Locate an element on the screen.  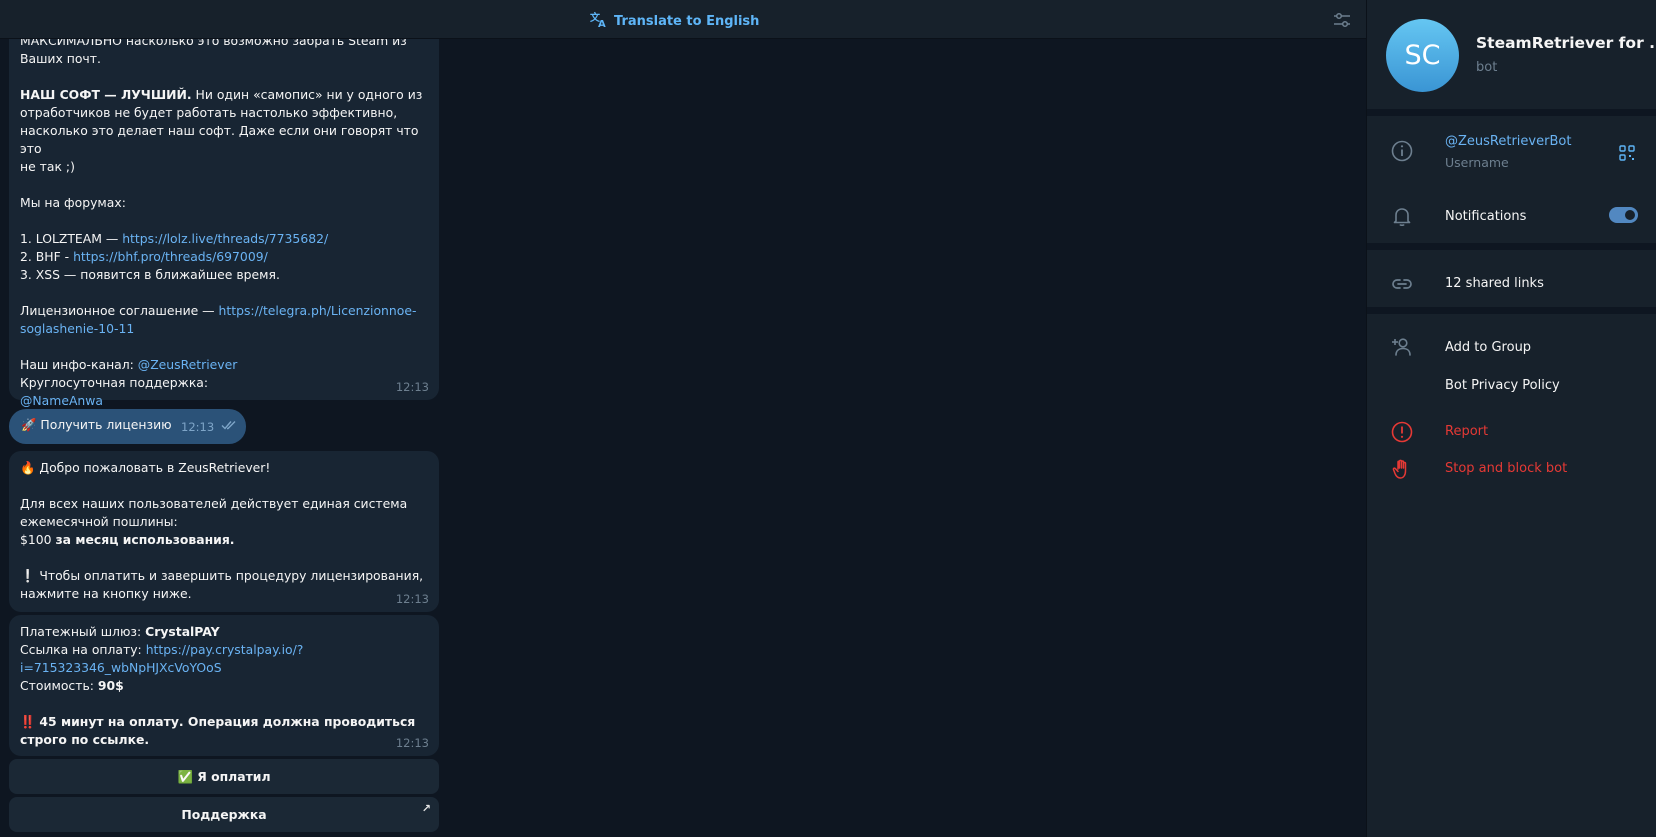
chat-topbar: 文A Translate to English is located at coordinates (683, 19).